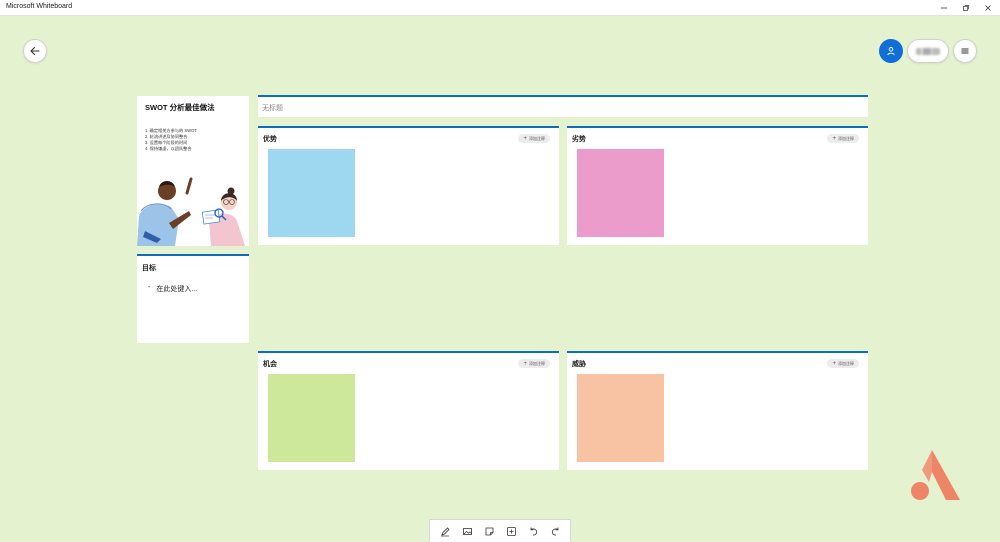  Describe the element at coordinates (579, 364) in the screenshot. I see `quadrant-title: 威胁` at that location.